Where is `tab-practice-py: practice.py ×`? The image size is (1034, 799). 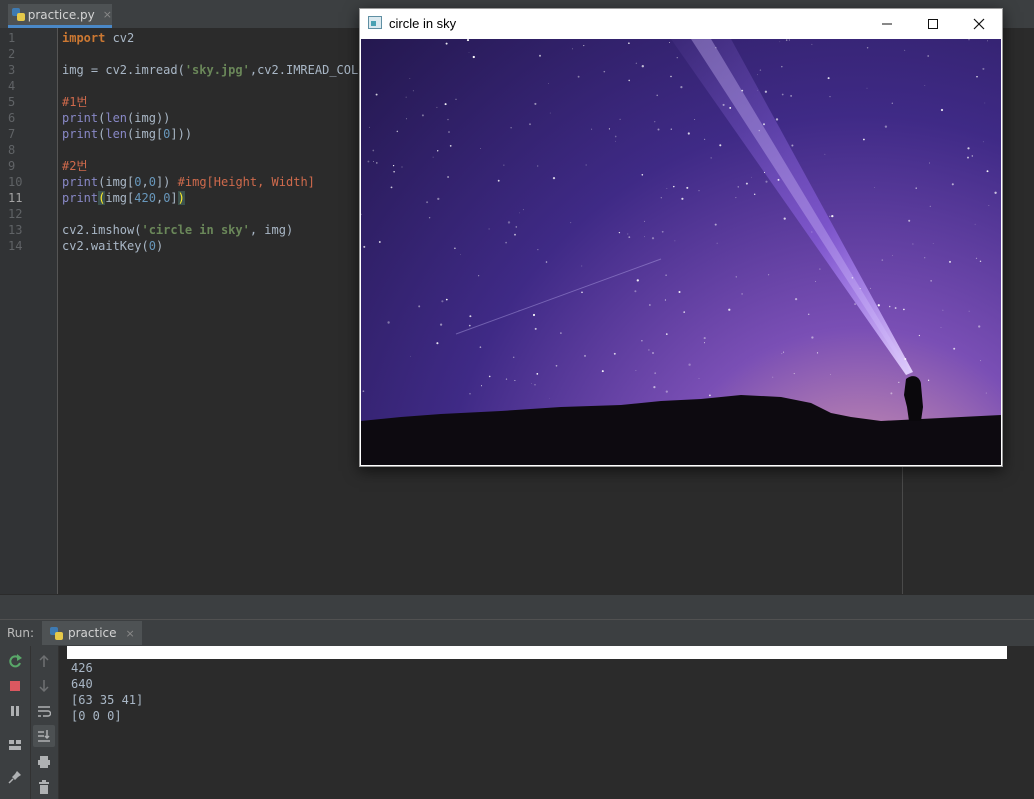
tab-practice-py: practice.py × is located at coordinates (60, 16).